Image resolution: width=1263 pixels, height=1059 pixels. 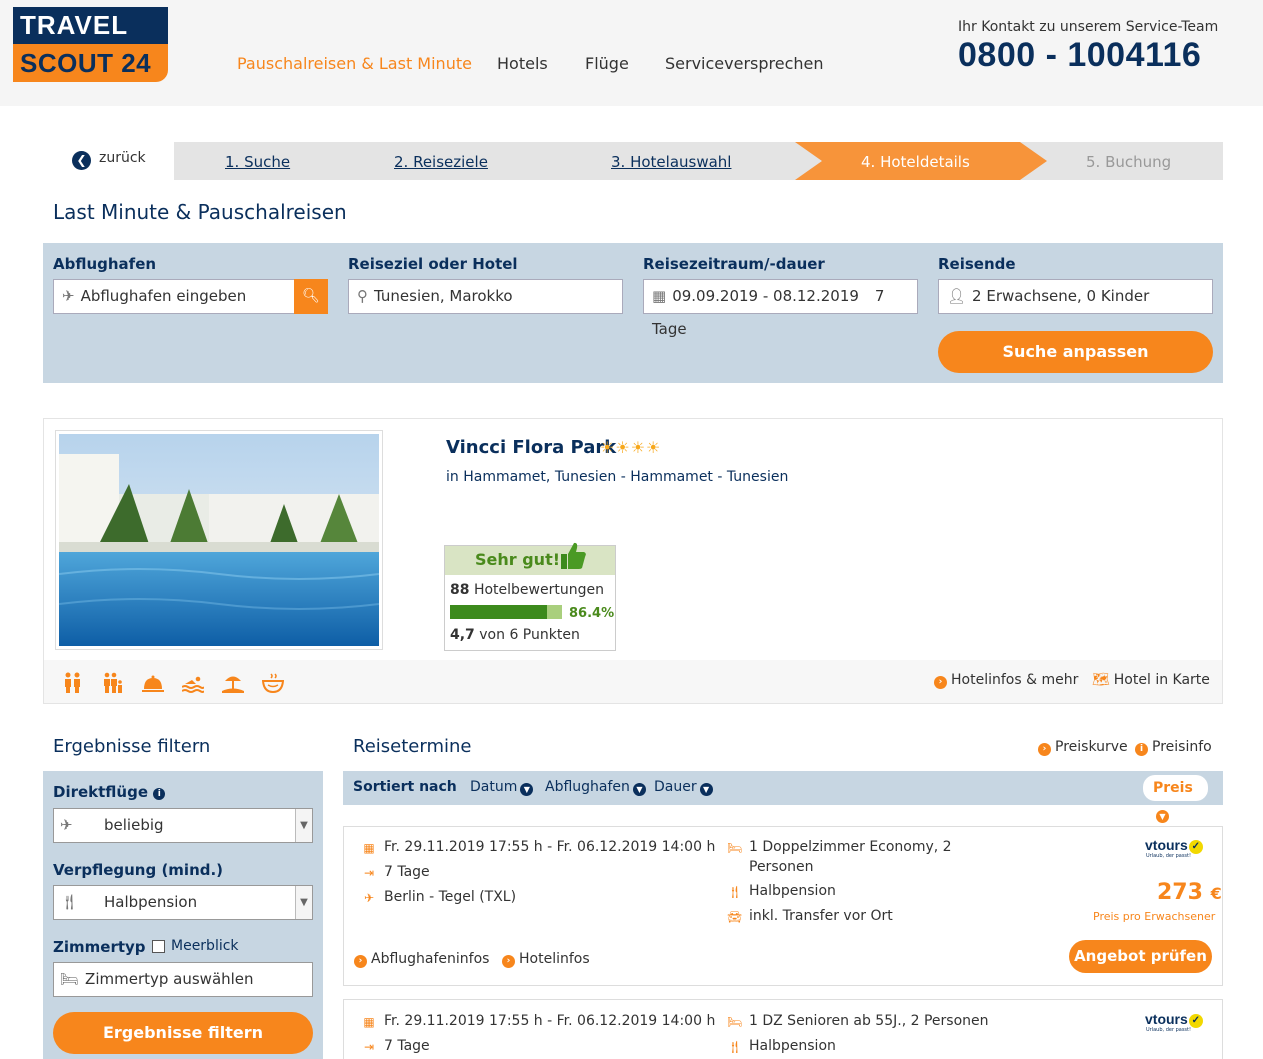 What do you see at coordinates (233, 683) in the screenshot?
I see `beach-icon` at bounding box center [233, 683].